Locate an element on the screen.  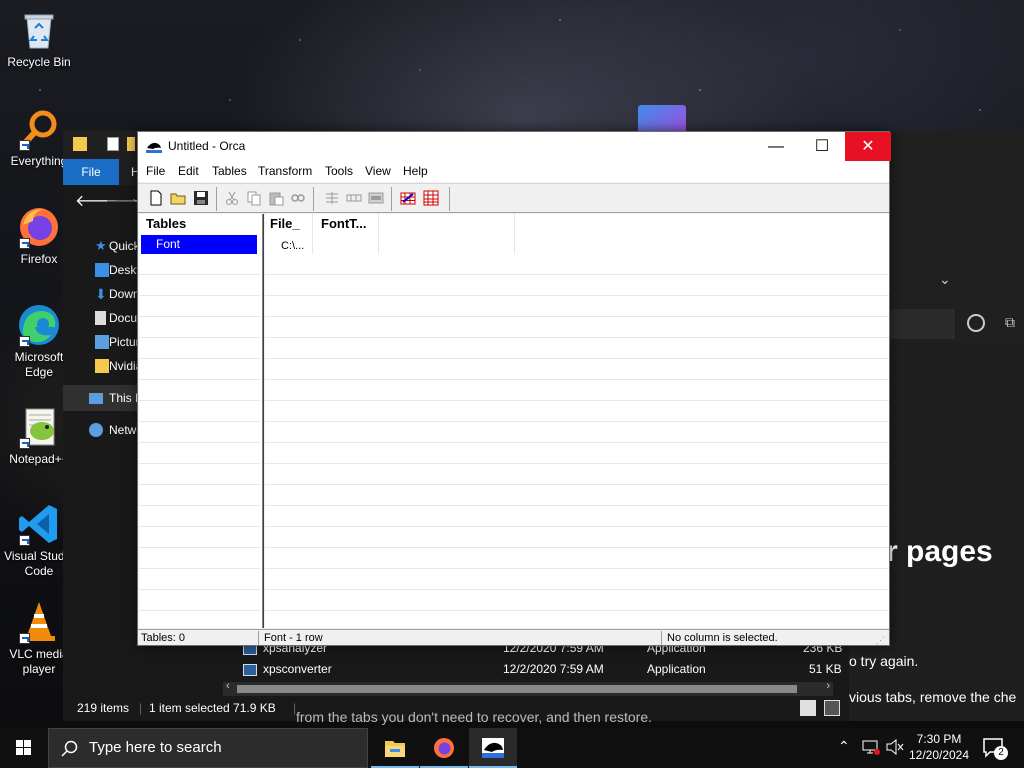
windows-logo-icon is located at coordinates (23, 747).